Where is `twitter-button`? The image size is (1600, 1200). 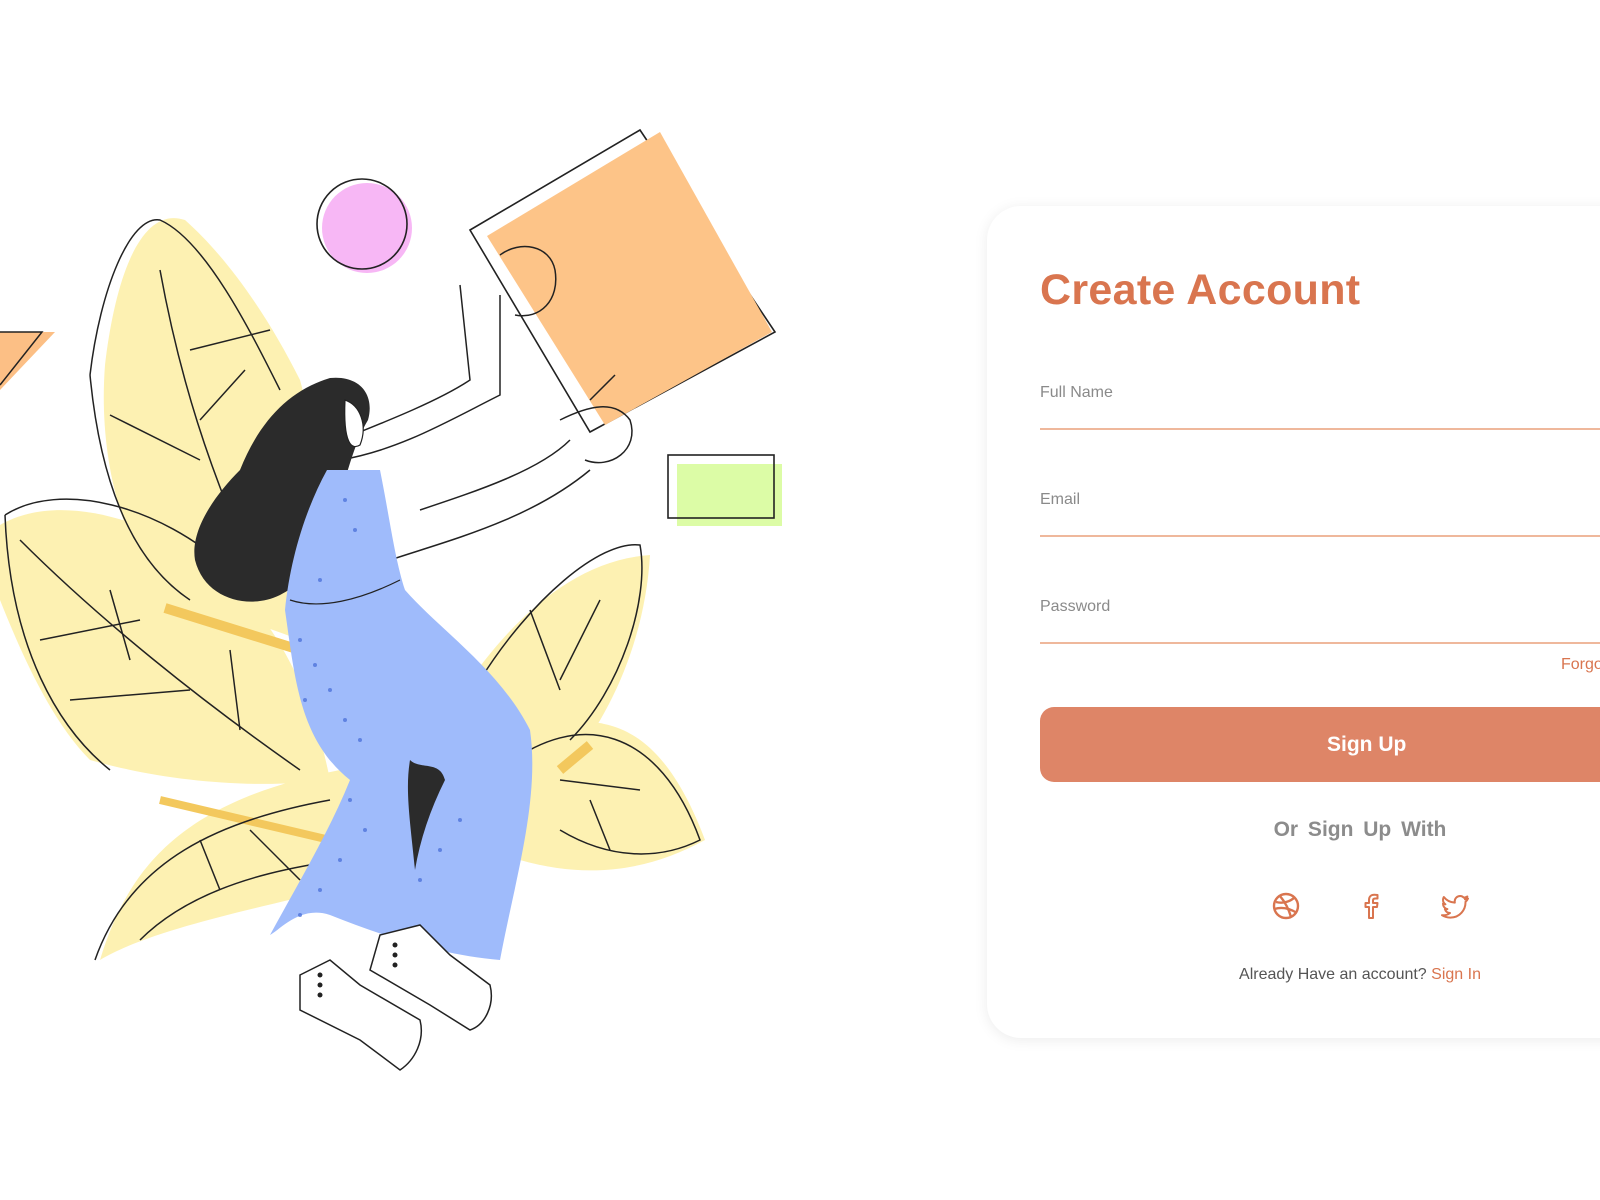
twitter-button is located at coordinates (1456, 906).